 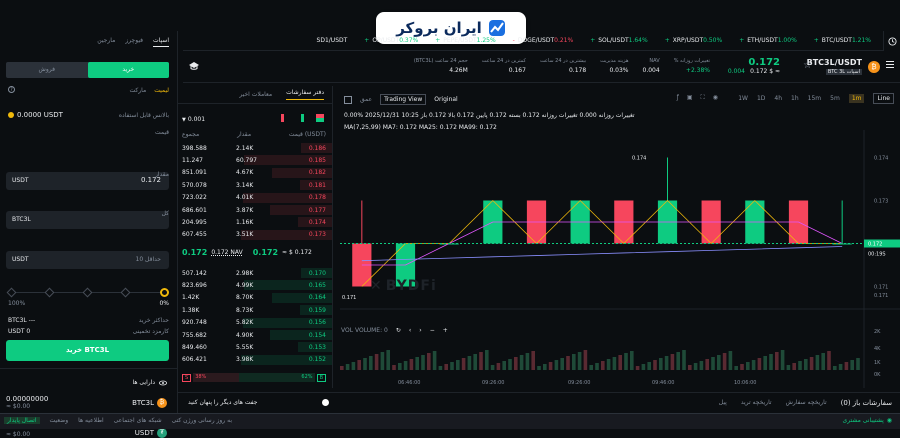 What do you see at coordinates (445, 330) in the screenshot?
I see `zoom-in-icon: +` at bounding box center [445, 330].